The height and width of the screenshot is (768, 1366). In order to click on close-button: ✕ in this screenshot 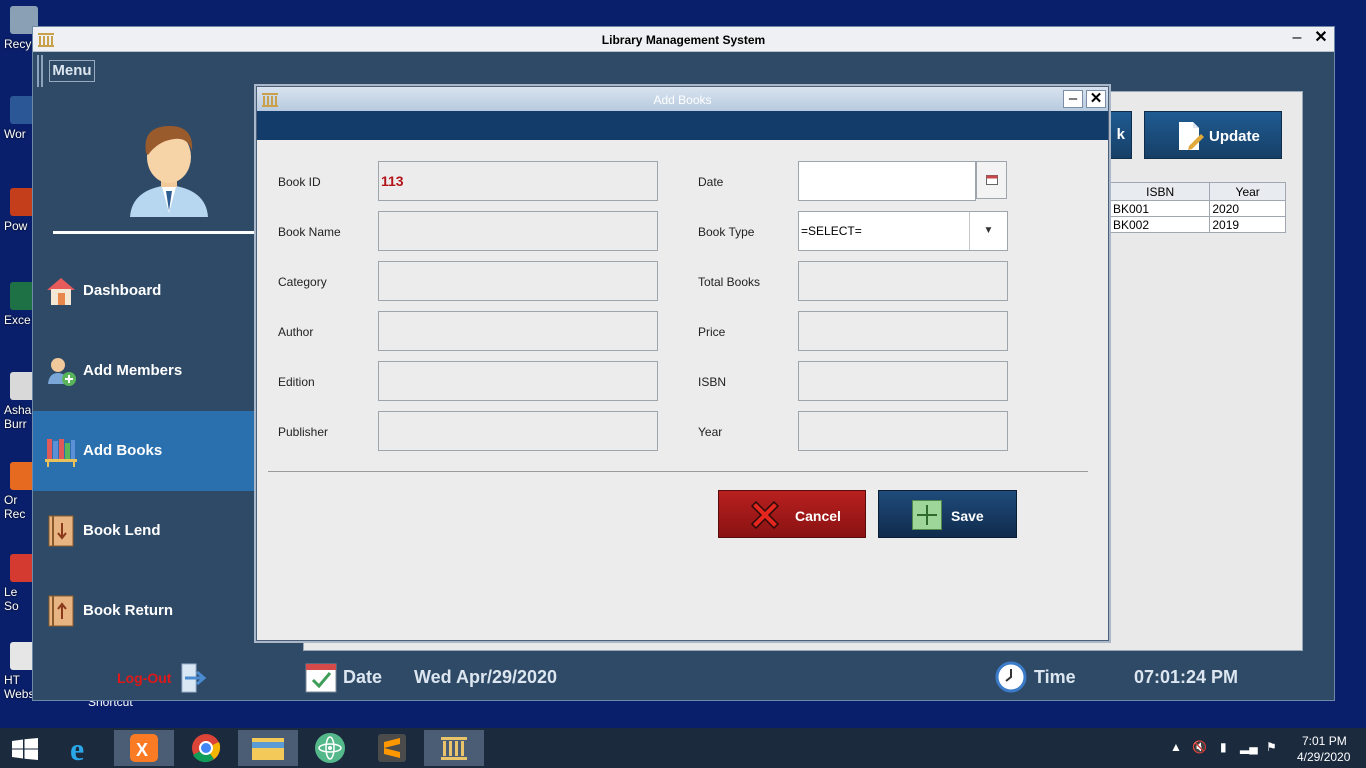, I will do `click(1321, 39)`.